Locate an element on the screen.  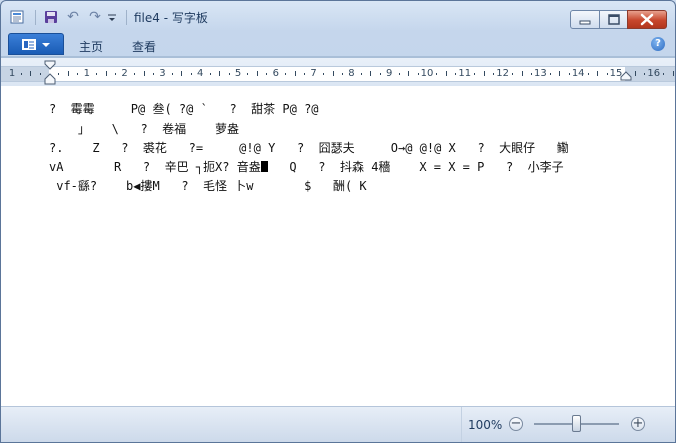
maximize-button is located at coordinates (613, 19).